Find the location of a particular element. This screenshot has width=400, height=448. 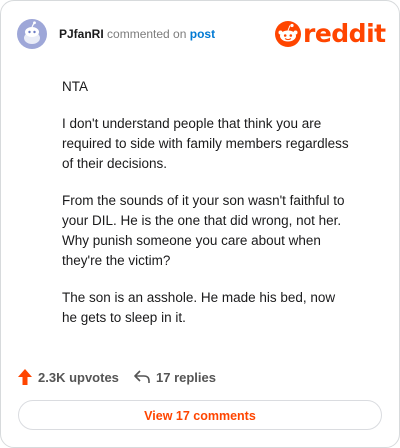

action-text: commented on is located at coordinates (147, 34).